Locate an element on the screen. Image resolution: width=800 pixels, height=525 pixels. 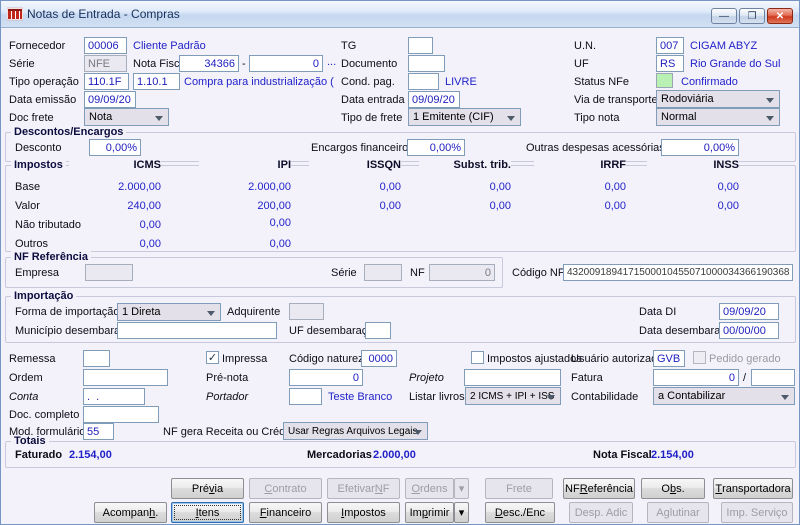
cond-pag-input is located at coordinates (423, 81).